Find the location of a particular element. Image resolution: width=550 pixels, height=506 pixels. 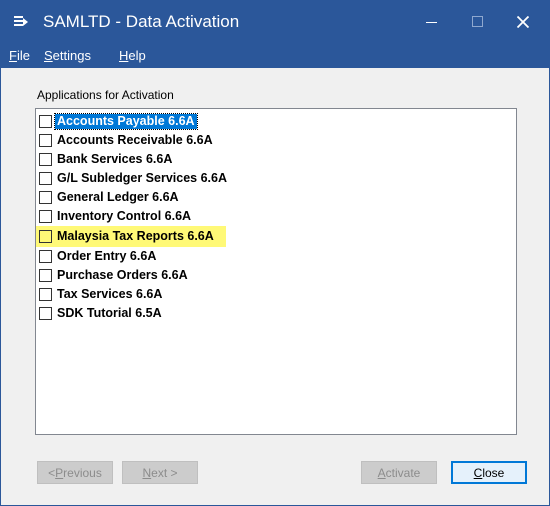

list-item-sdk-tutorial: SDK Tutorial 6.5A is located at coordinates (101, 313).